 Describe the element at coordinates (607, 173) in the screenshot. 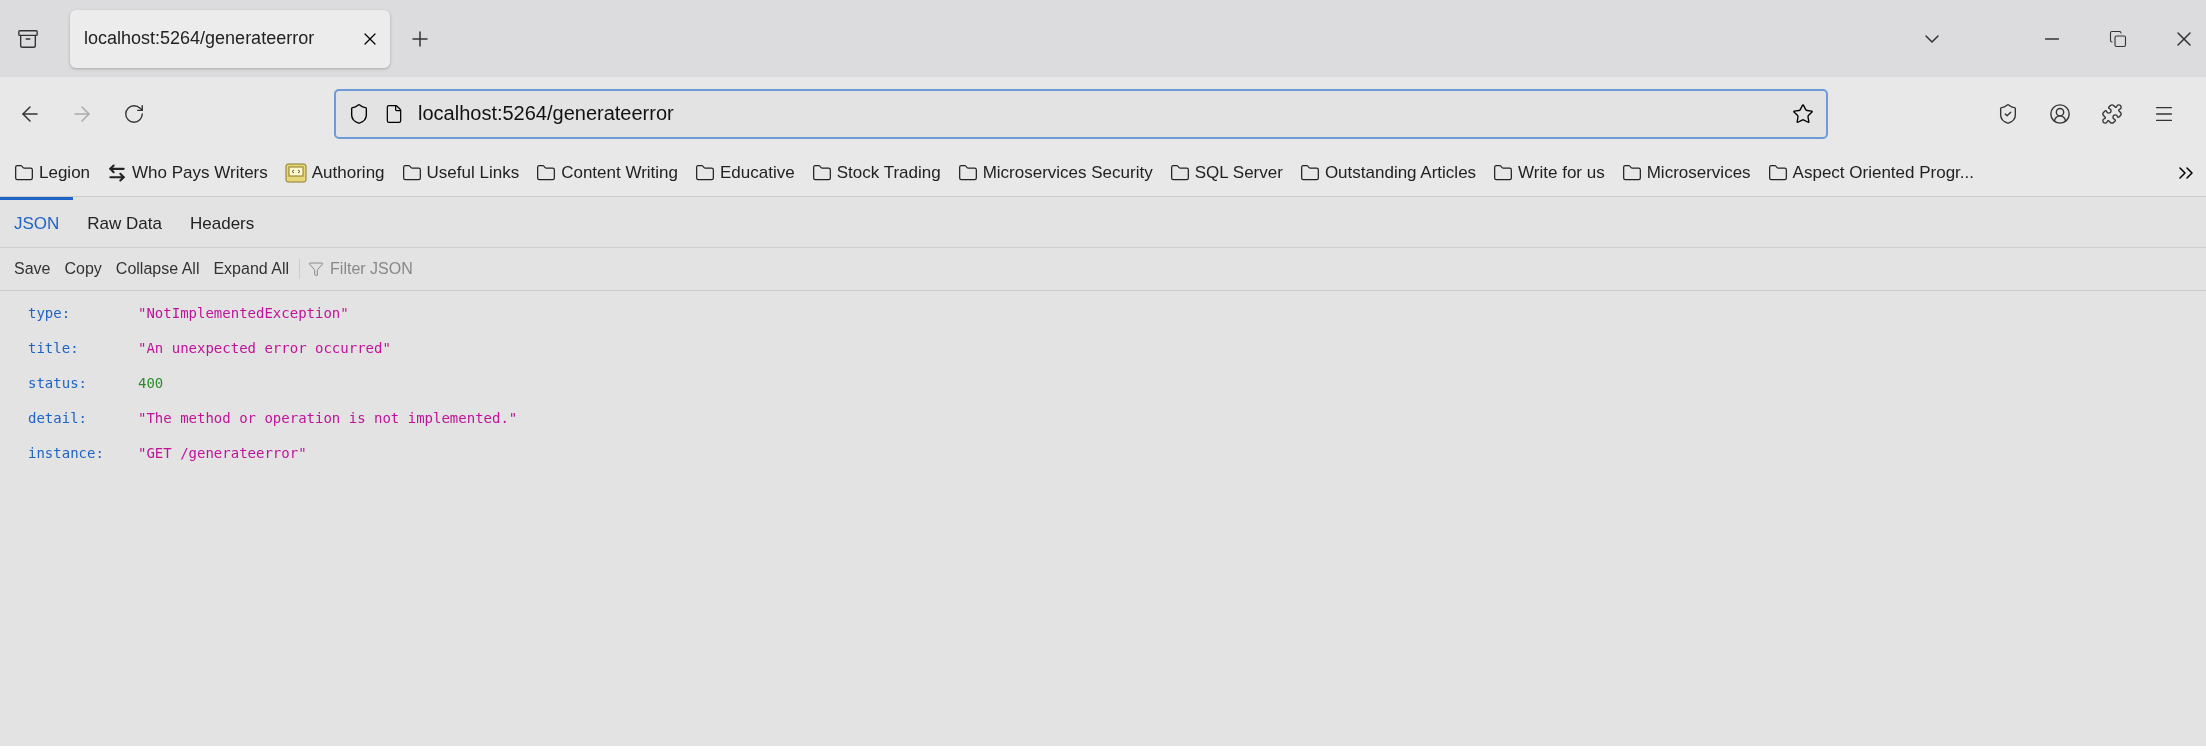

I see `bookmark-item: Content Writing` at that location.